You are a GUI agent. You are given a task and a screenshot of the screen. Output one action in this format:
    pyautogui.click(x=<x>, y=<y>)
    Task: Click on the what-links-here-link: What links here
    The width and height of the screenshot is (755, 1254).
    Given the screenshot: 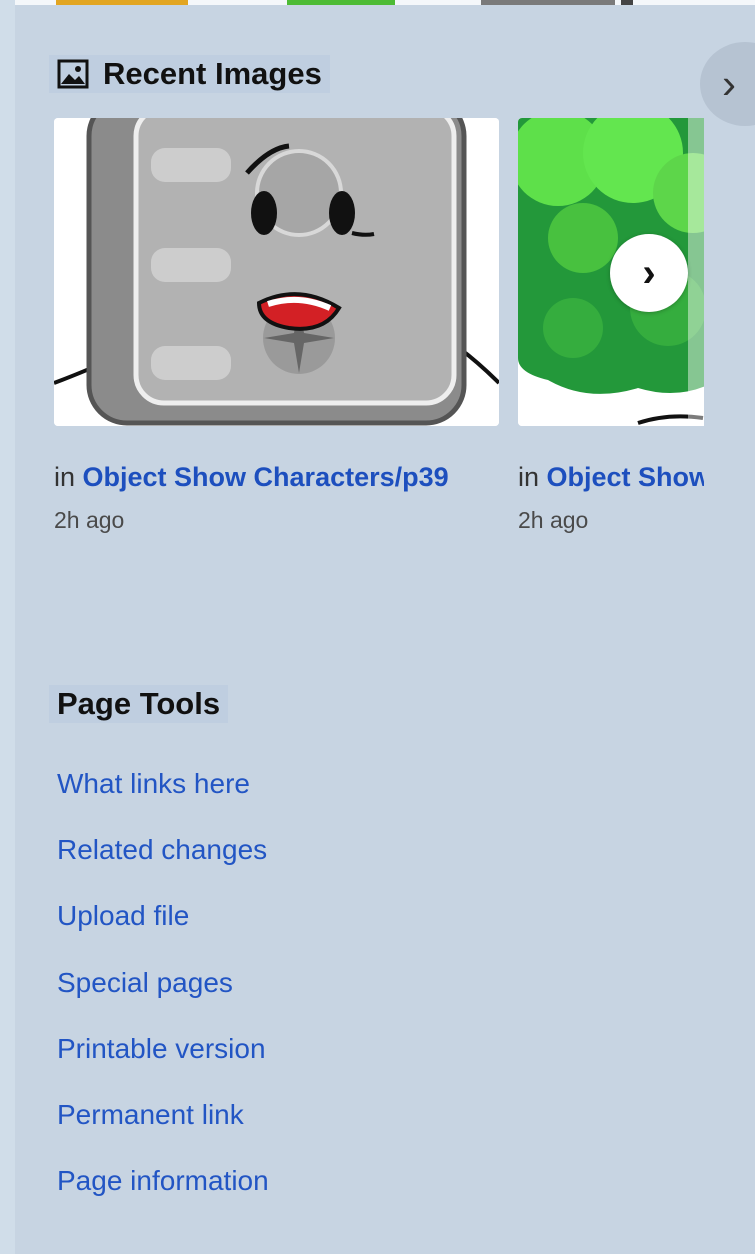 What is the action you would take?
    pyautogui.click(x=153, y=783)
    